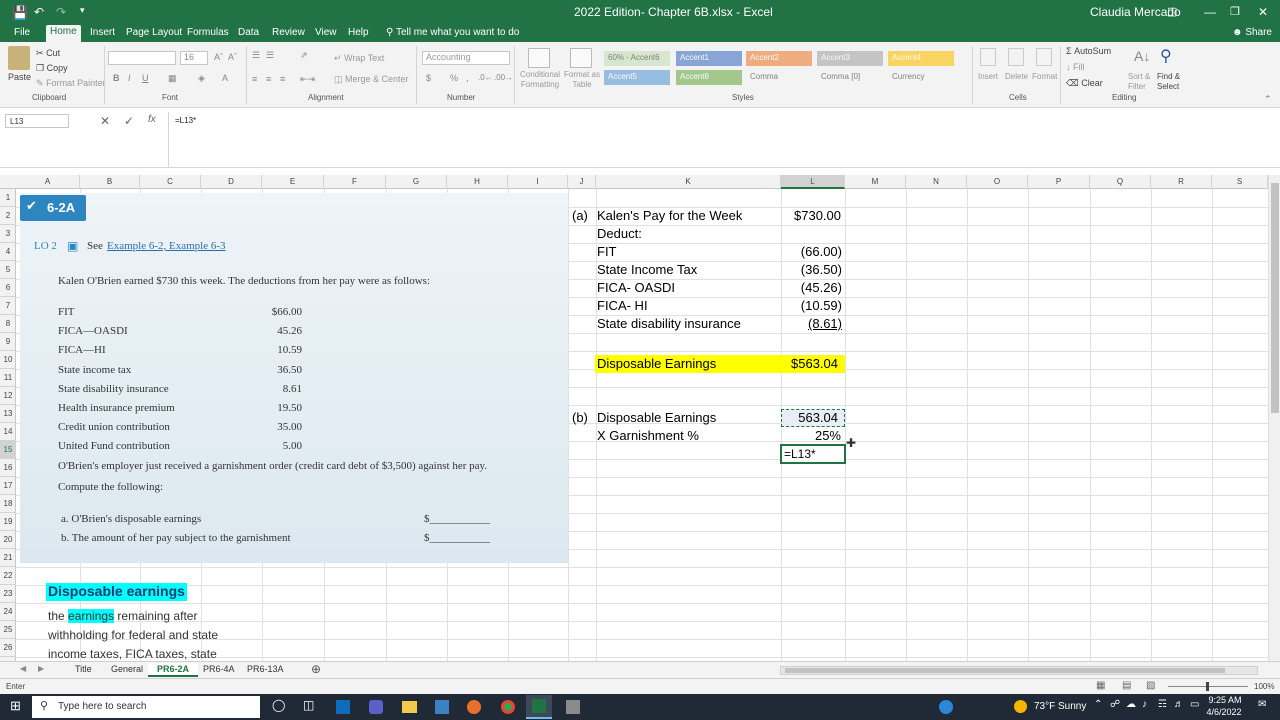 This screenshot has width=1280, height=720. Describe the element at coordinates (268, 79) in the screenshot. I see `align-center-icon: ≡` at that location.